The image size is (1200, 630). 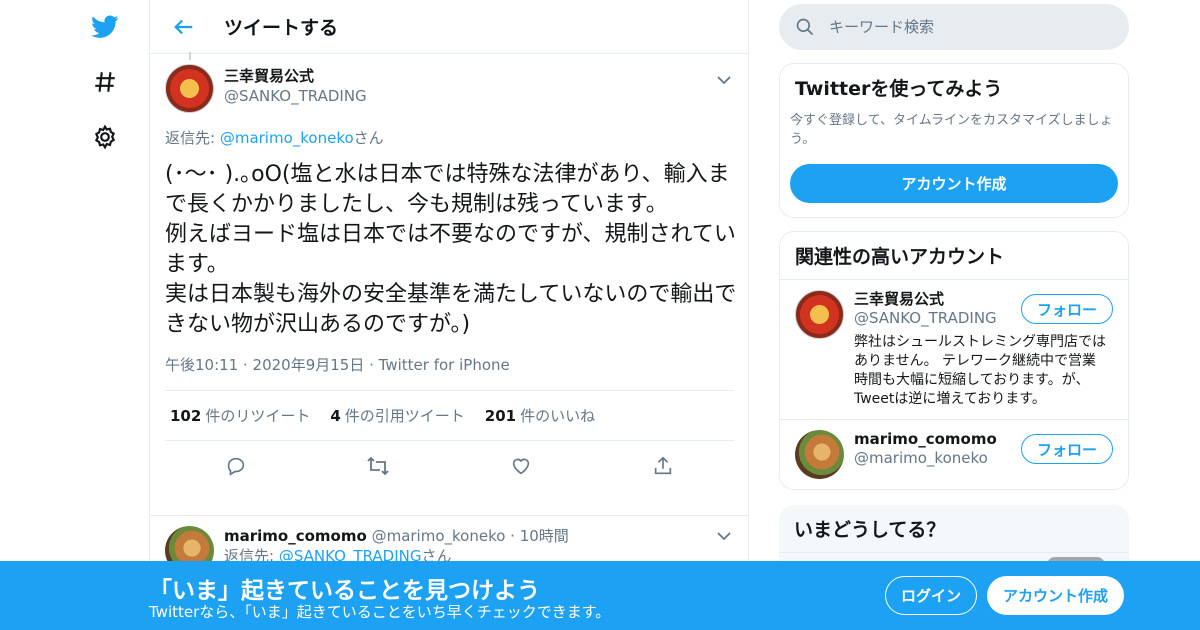 I want to click on reply-icon, so click(x=236, y=466).